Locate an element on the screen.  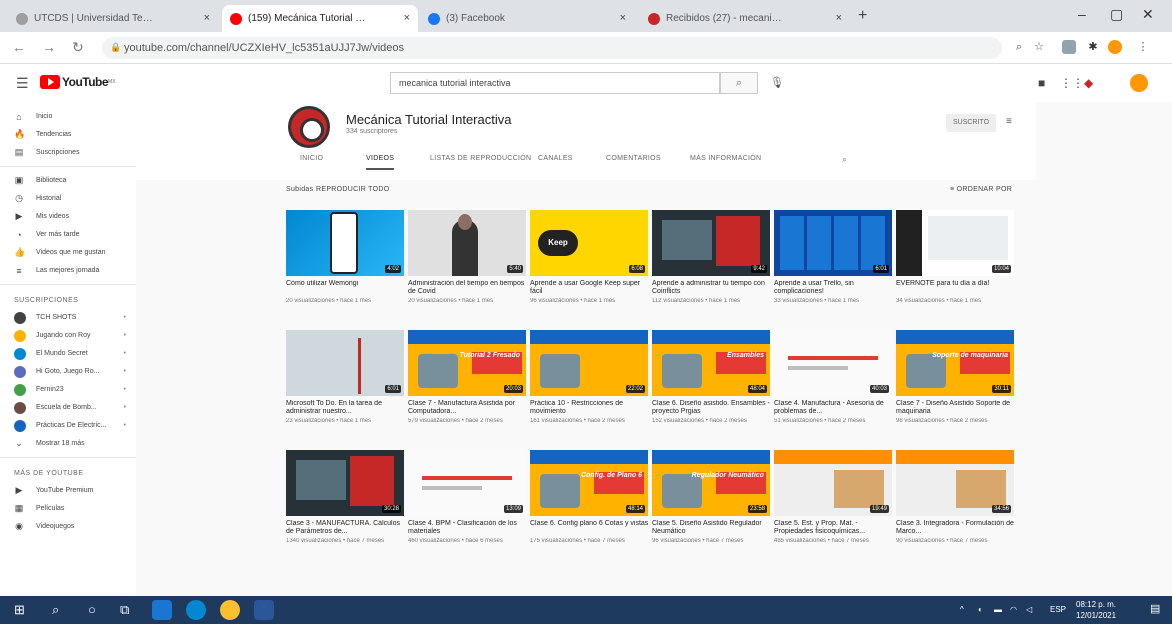
search-input: mecanica tutorial interactiva is located at coordinates (555, 83).